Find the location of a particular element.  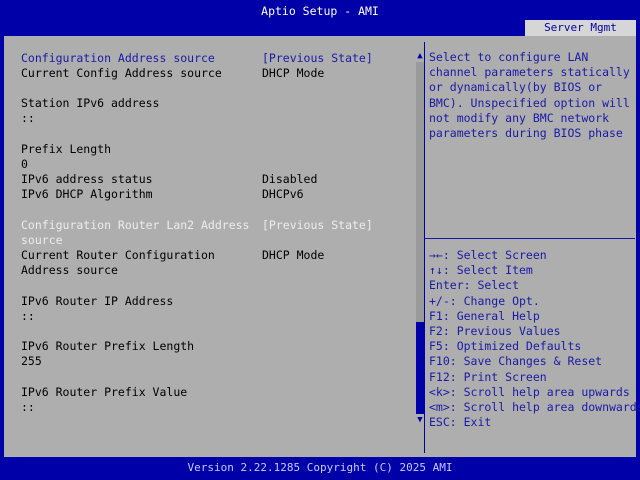

scrollbar-thumb is located at coordinates (420, 368).